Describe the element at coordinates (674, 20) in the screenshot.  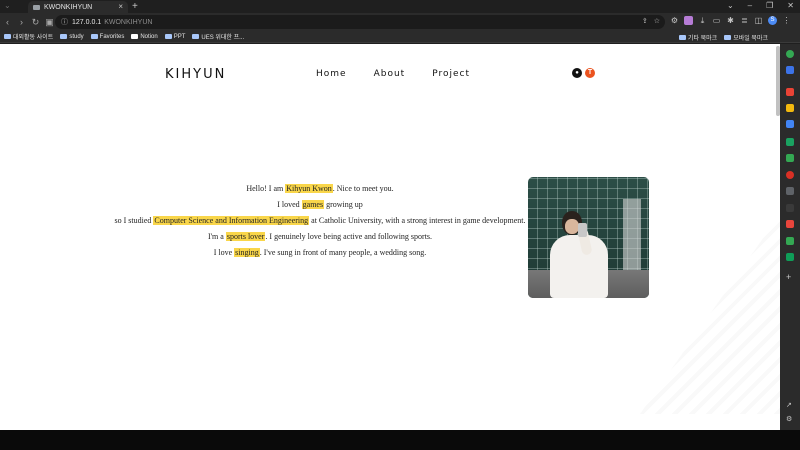
I see `extension-icon: ⚙` at that location.